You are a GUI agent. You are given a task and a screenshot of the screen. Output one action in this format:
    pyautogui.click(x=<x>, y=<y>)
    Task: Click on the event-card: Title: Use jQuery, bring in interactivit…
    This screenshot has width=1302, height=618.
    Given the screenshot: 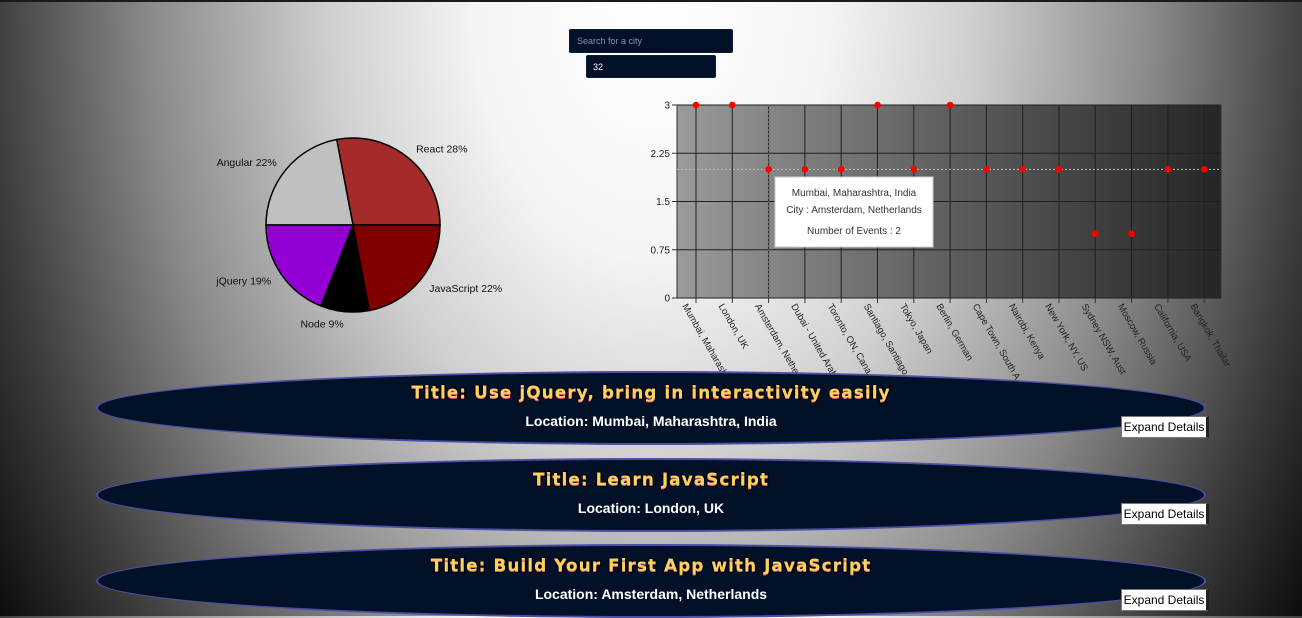 What is the action you would take?
    pyautogui.click(x=651, y=408)
    